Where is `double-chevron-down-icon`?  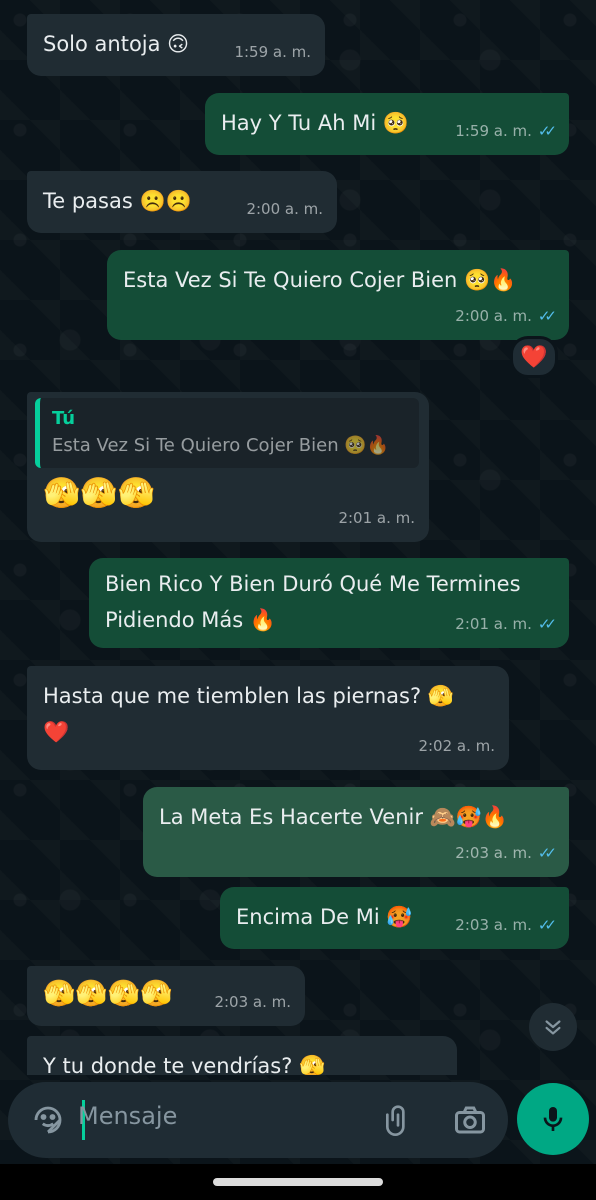 double-chevron-down-icon is located at coordinates (553, 1027).